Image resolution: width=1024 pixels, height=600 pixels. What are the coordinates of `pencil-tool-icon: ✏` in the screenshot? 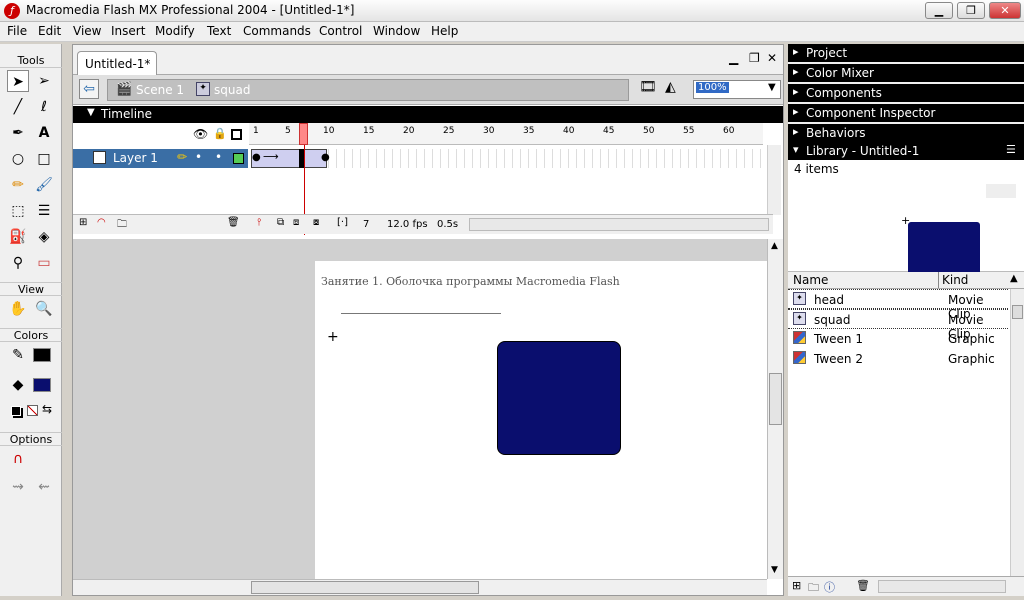 It's located at (18, 185).